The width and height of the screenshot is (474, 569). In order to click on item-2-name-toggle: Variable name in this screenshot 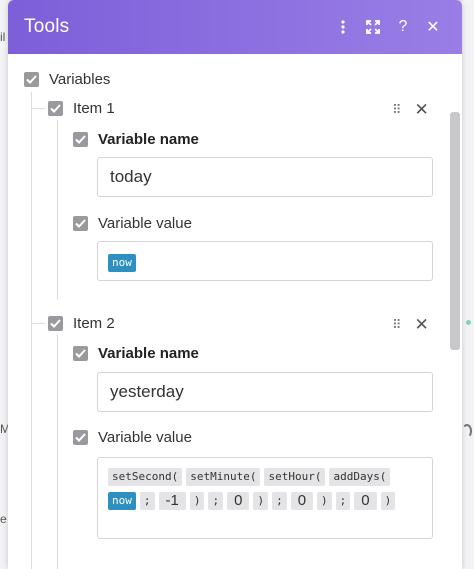, I will do `click(136, 353)`.